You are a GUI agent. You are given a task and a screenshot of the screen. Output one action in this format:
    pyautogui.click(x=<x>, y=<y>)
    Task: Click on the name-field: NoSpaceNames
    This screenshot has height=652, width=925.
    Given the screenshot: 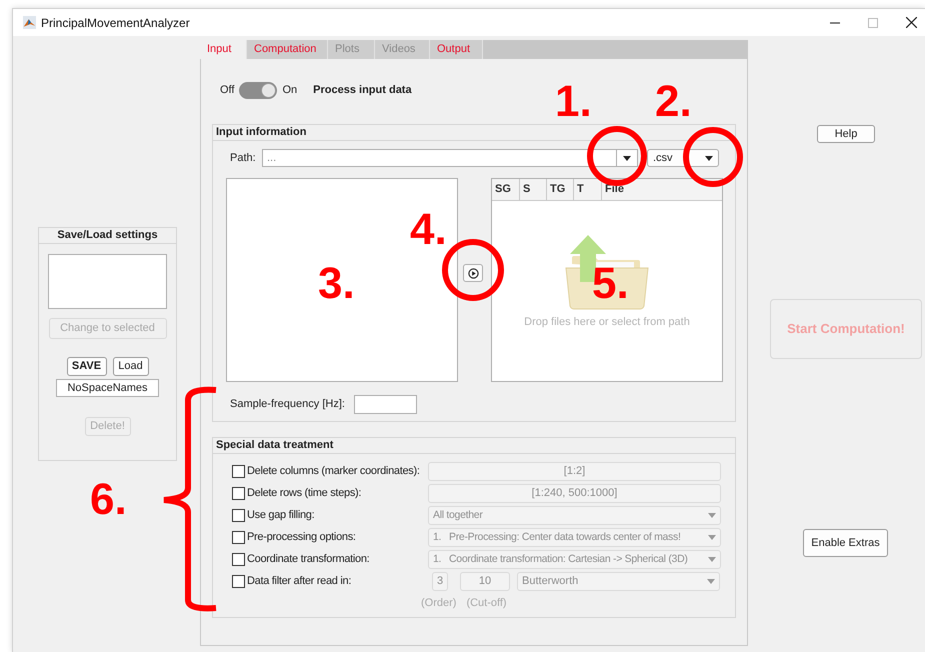 What is the action you would take?
    pyautogui.click(x=107, y=388)
    